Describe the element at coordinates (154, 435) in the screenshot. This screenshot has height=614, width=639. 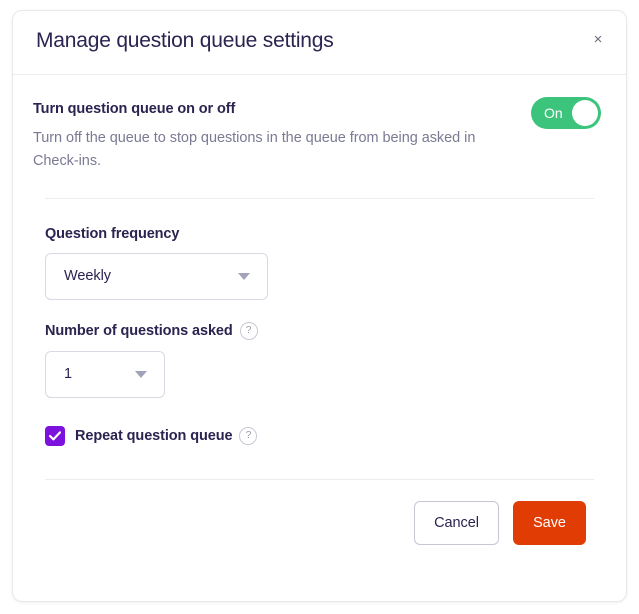
I see `repeat-question-queue-label-text: Repeat question queue` at that location.